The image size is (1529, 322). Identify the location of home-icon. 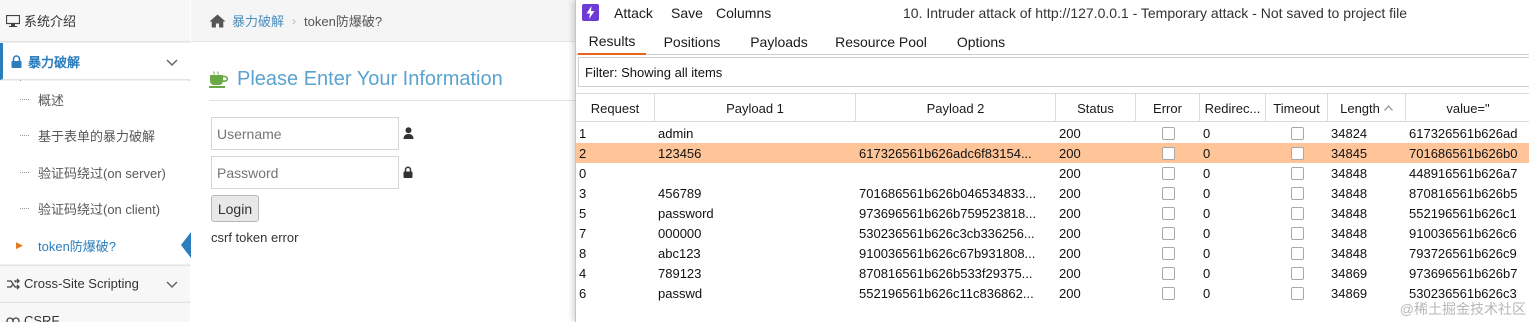
(217, 21).